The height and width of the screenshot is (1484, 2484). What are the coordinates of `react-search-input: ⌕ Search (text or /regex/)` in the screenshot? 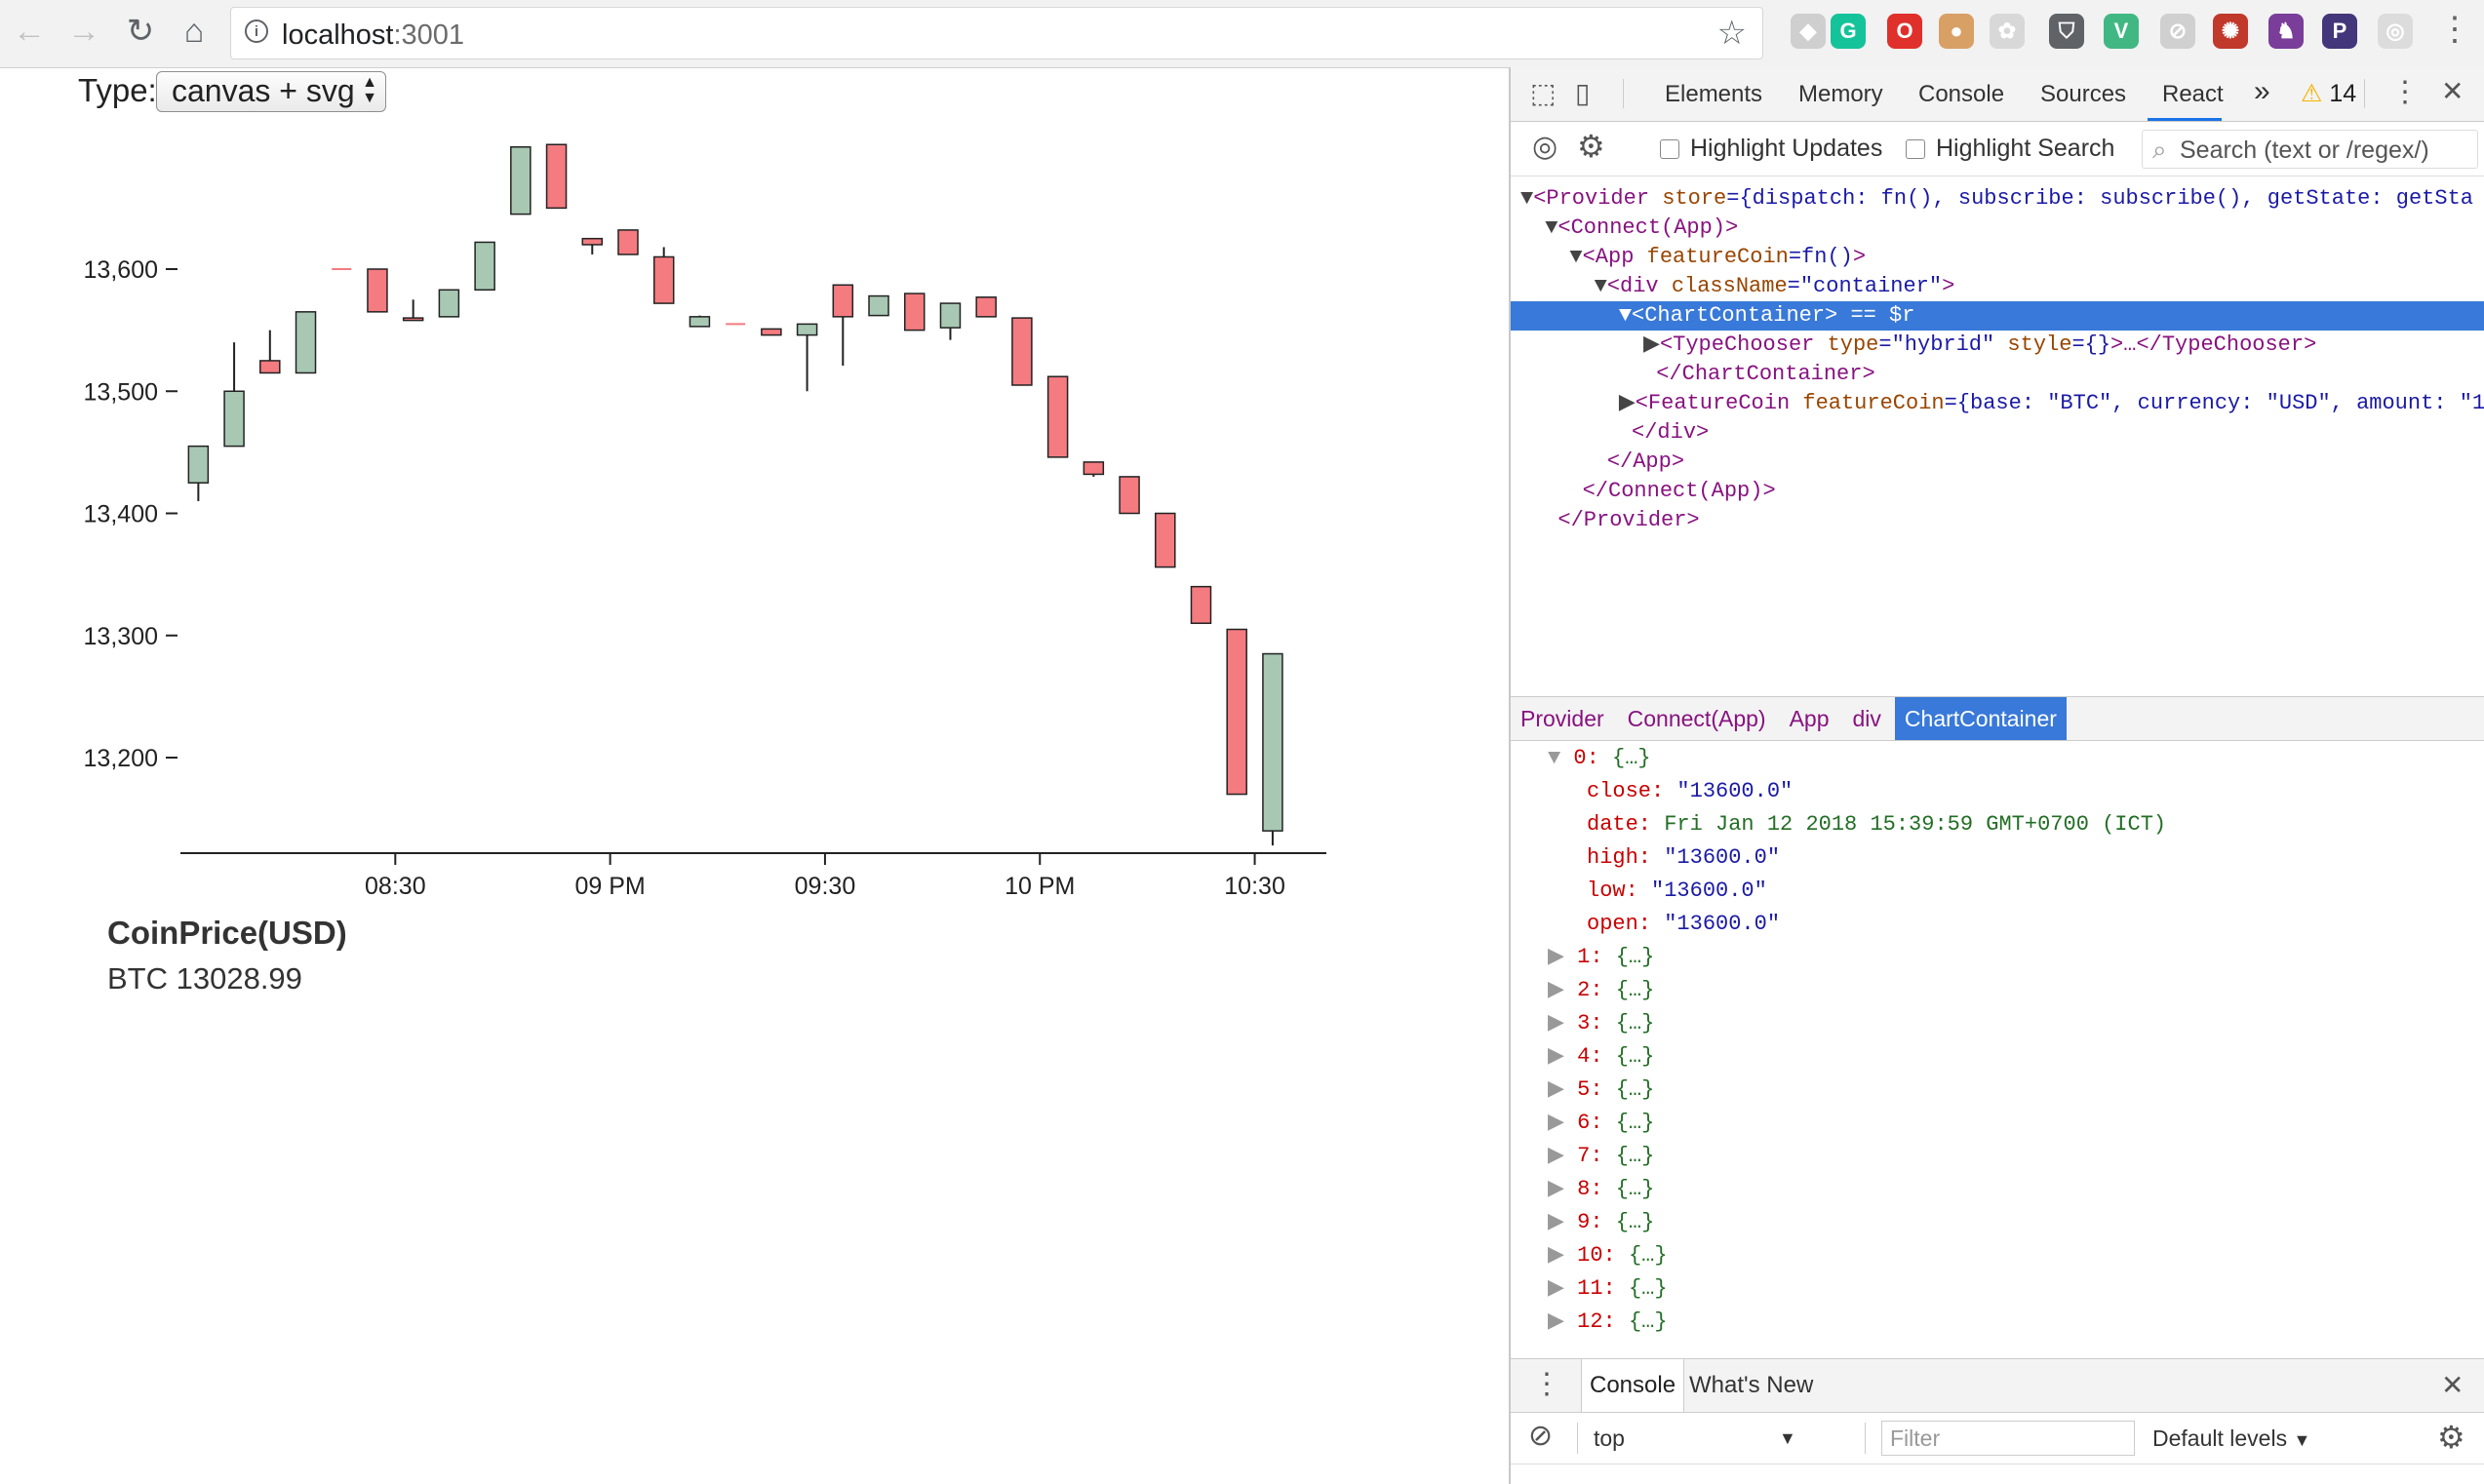 It's located at (2310, 149).